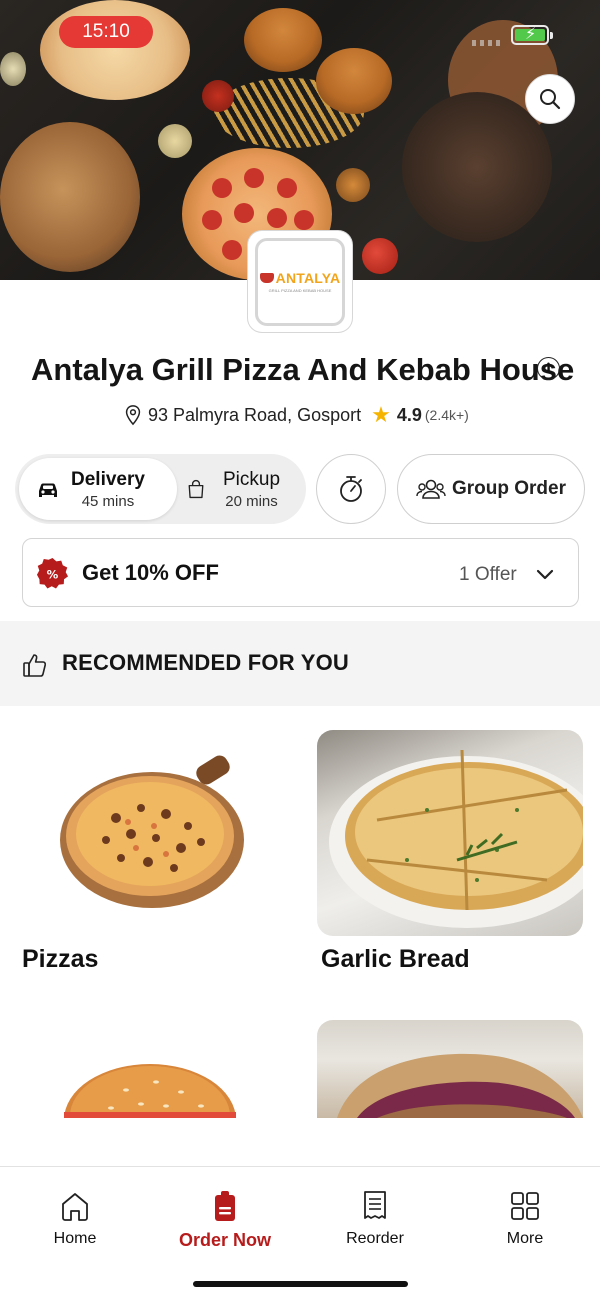 Image resolution: width=600 pixels, height=1298 pixels. What do you see at coordinates (35, 665) in the screenshot?
I see `thumbs-up-icon` at bounding box center [35, 665].